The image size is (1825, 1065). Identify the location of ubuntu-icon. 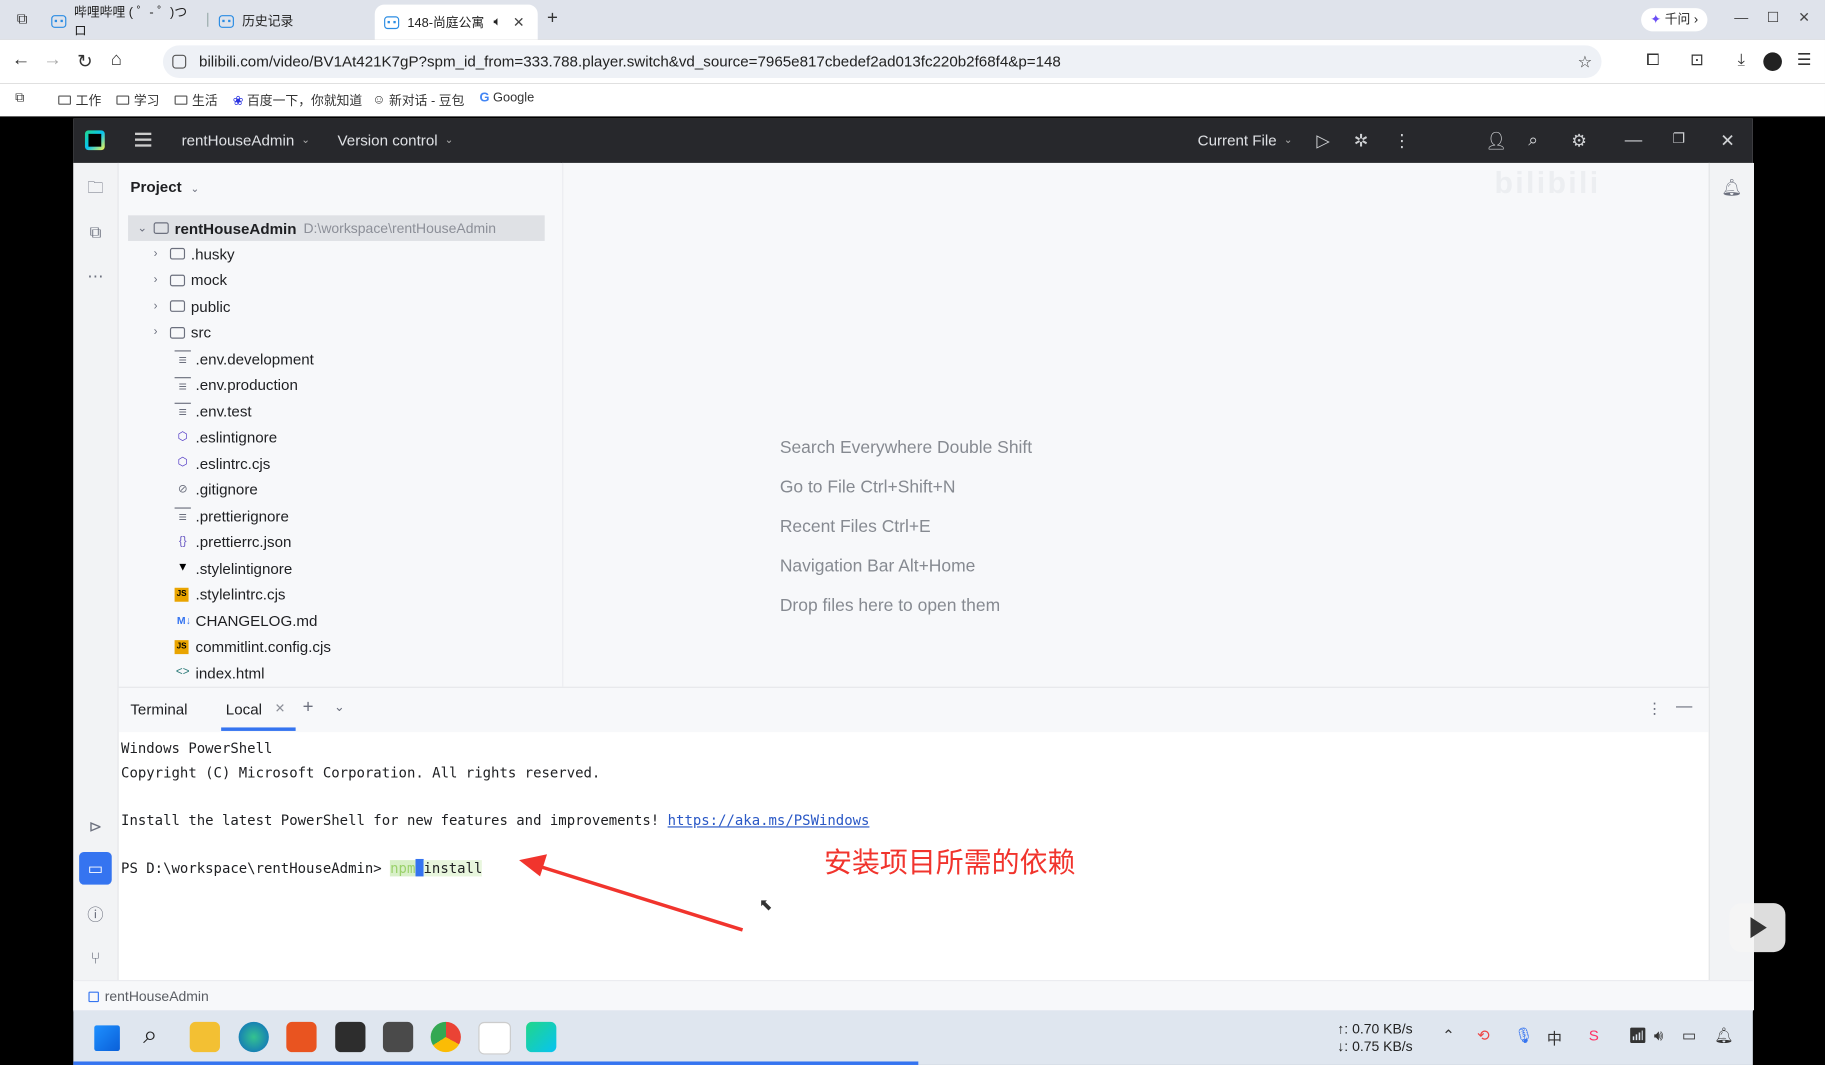
(301, 1037).